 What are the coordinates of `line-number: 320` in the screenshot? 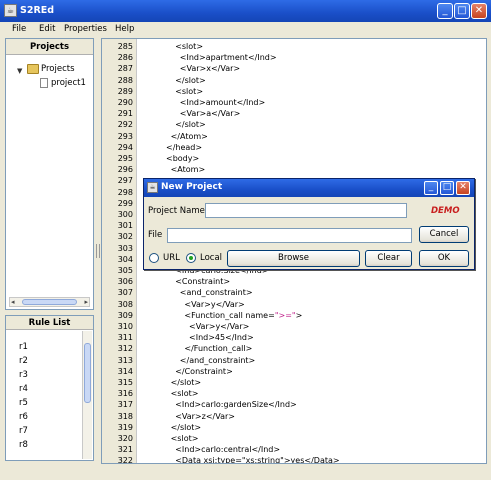 It's located at (125, 438).